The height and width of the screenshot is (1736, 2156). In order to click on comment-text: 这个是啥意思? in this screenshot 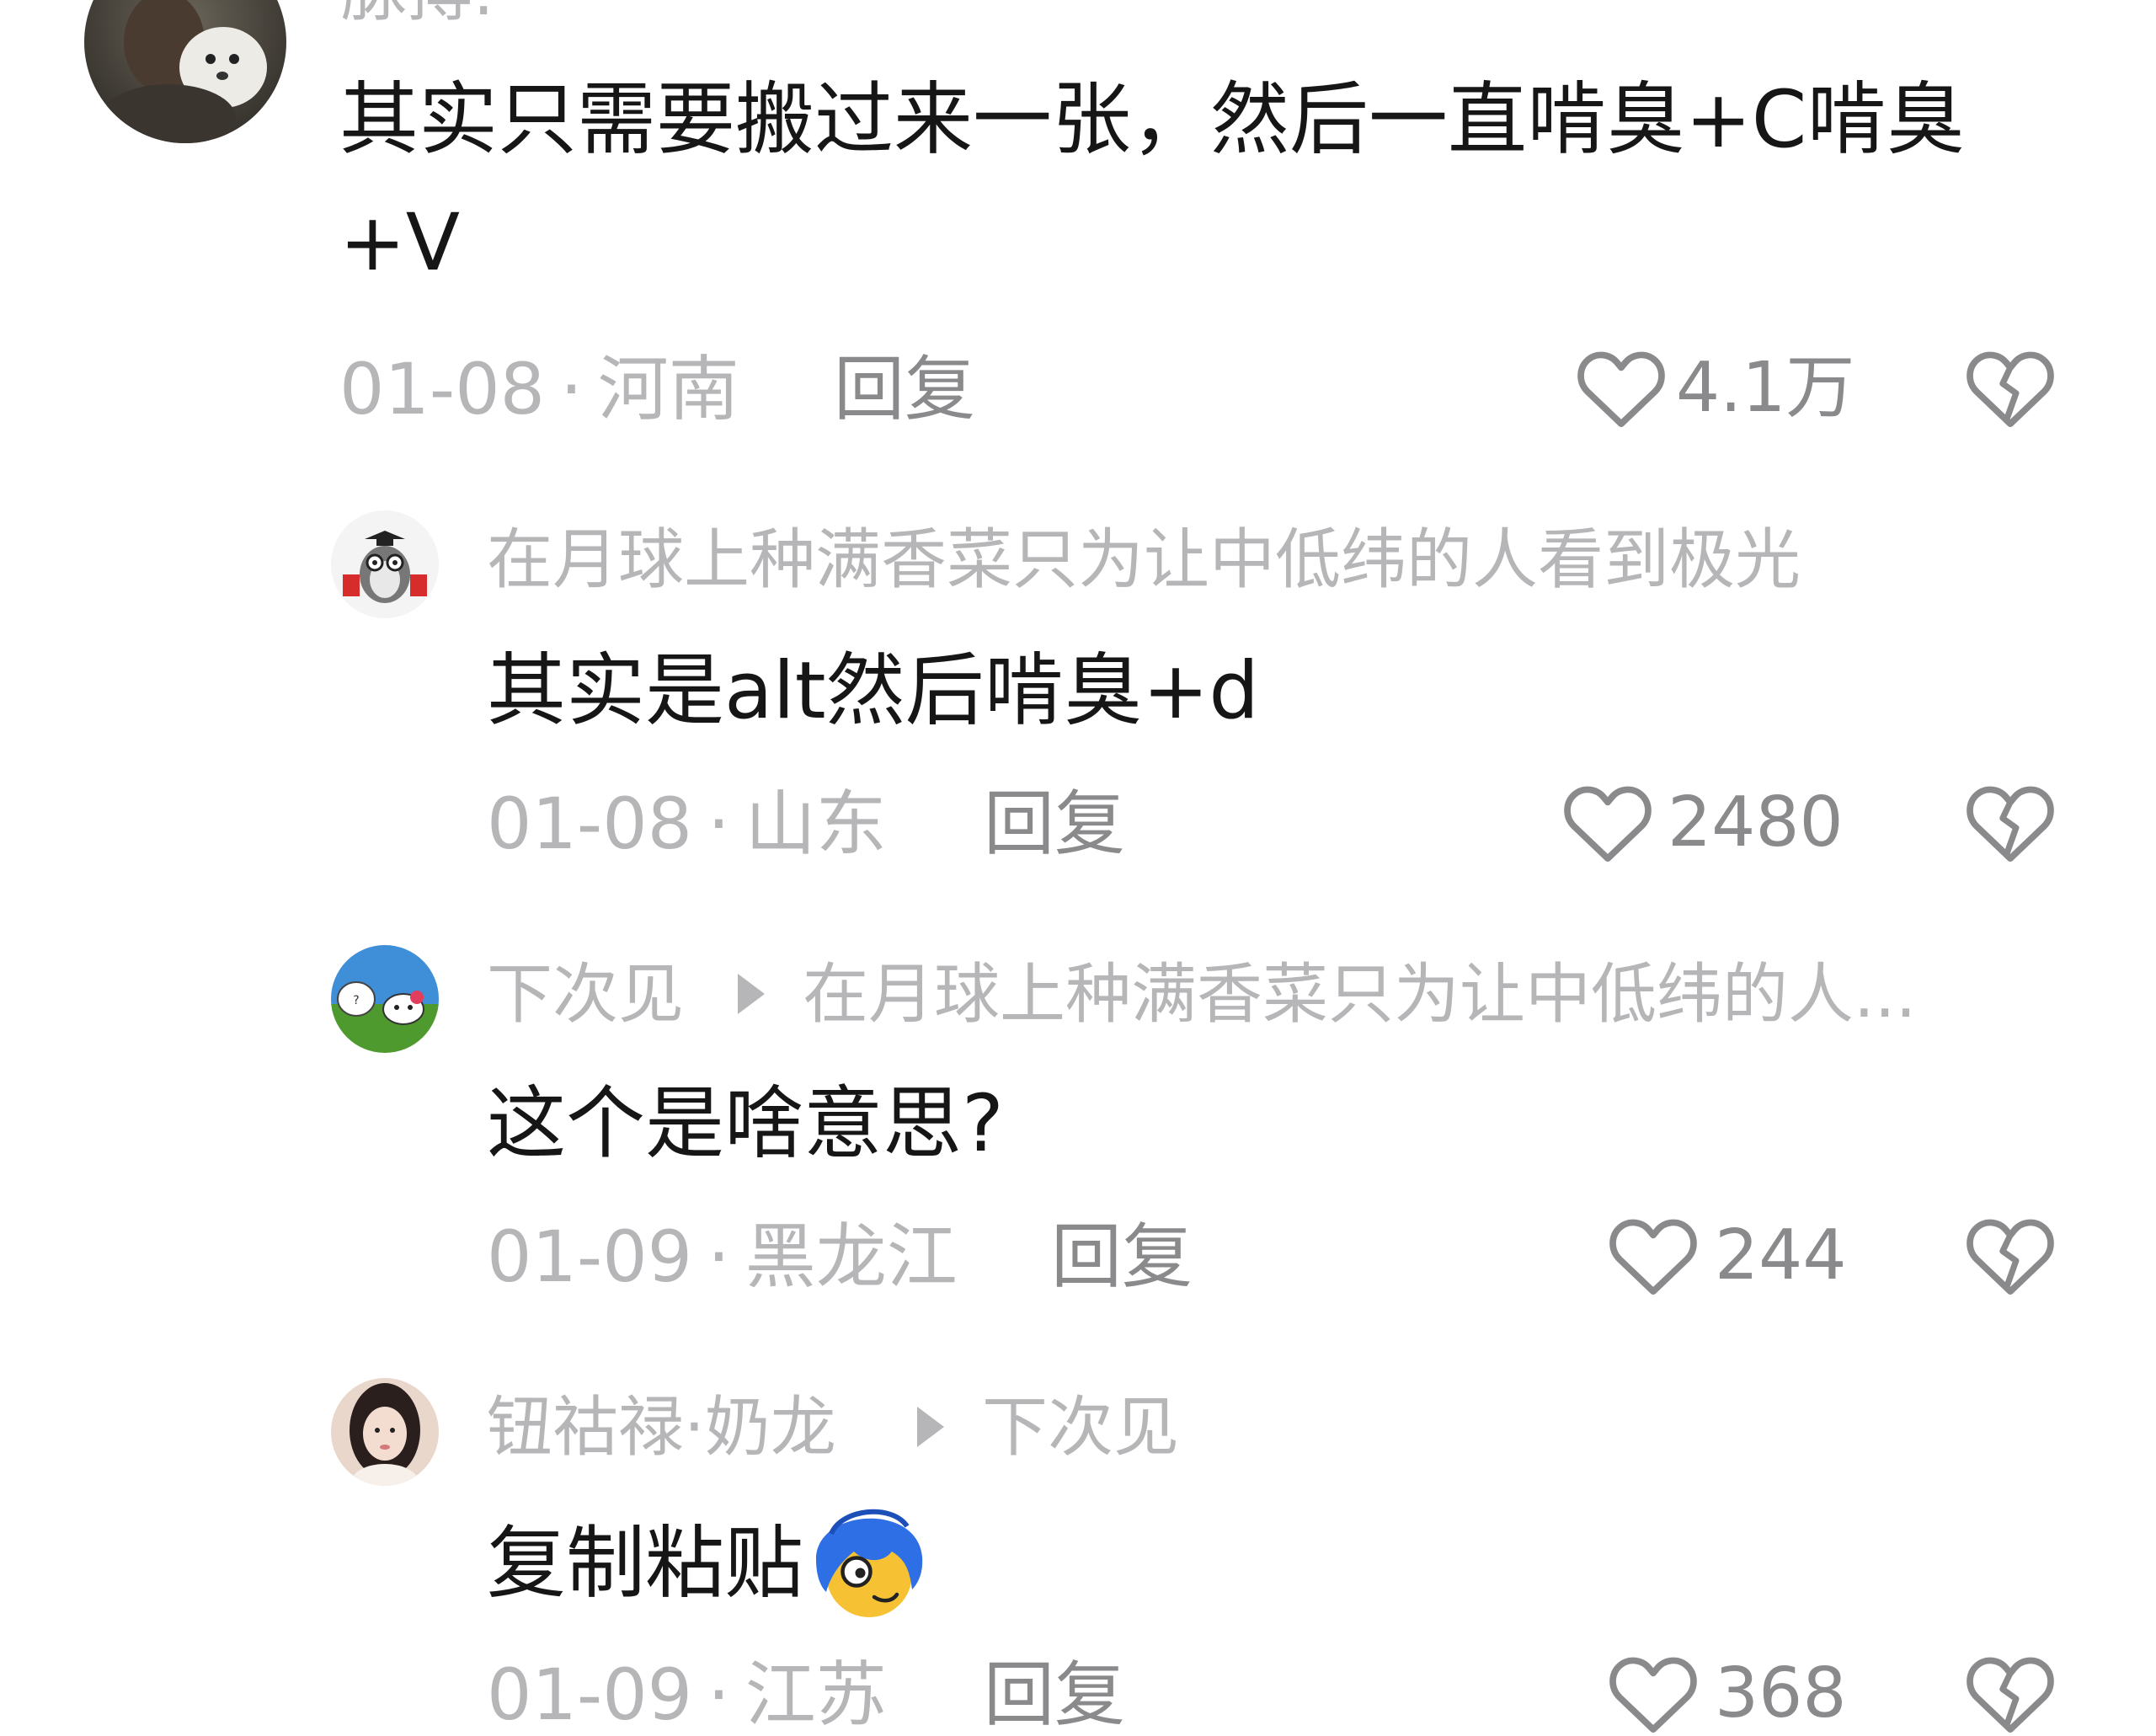, I will do `click(745, 1124)`.